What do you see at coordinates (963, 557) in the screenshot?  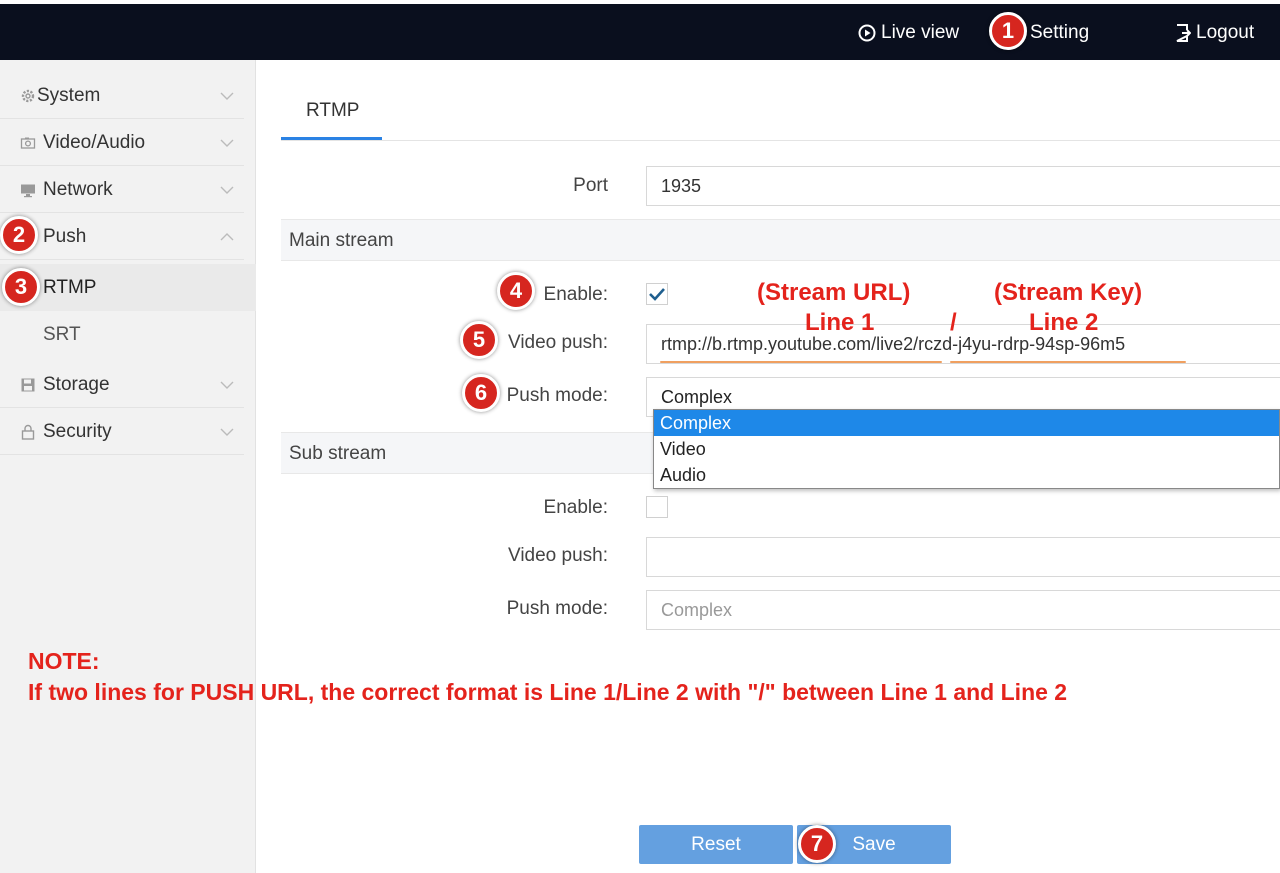 I see `sub-video-push-input` at bounding box center [963, 557].